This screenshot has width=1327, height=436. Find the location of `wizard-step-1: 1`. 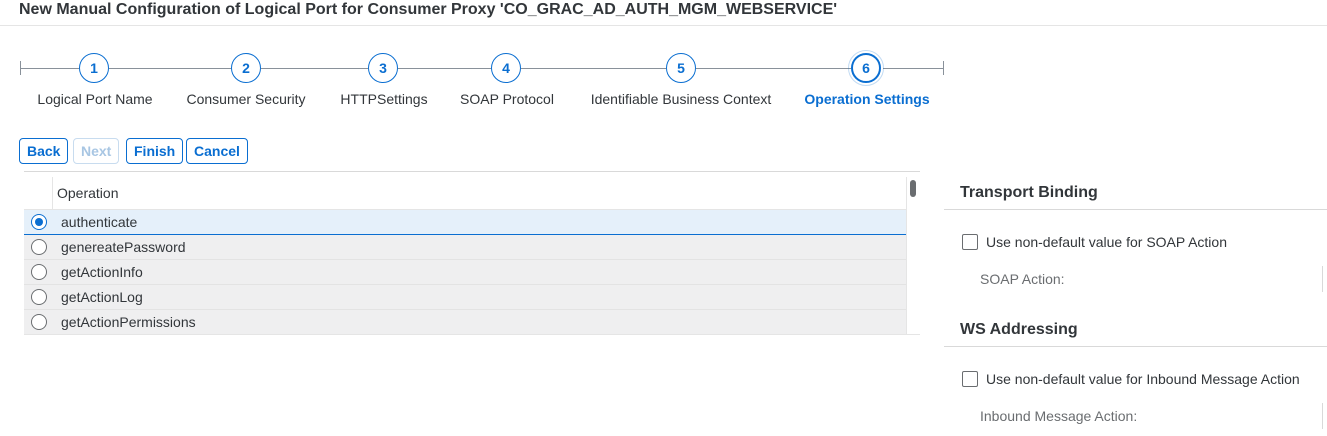

wizard-step-1: 1 is located at coordinates (94, 68).